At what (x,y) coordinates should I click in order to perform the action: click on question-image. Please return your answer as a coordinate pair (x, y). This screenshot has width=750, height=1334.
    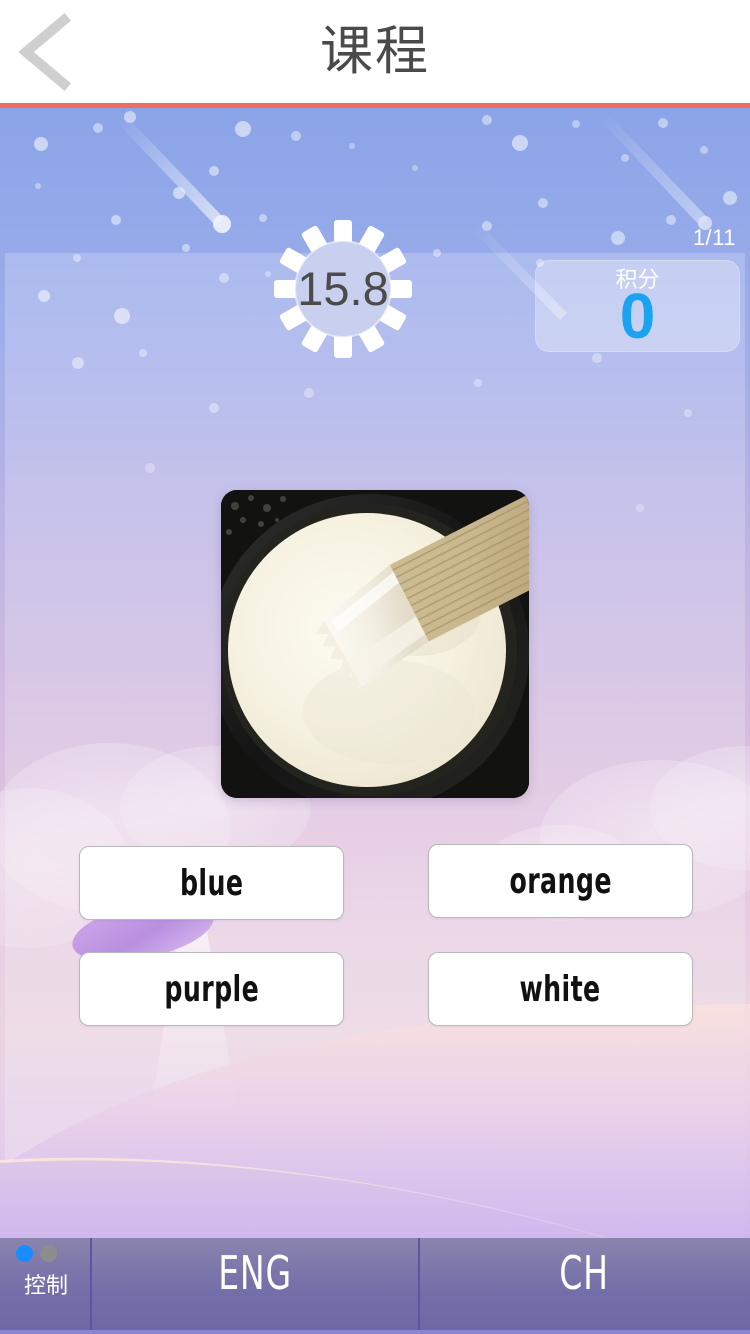
    Looking at the image, I should click on (375, 644).